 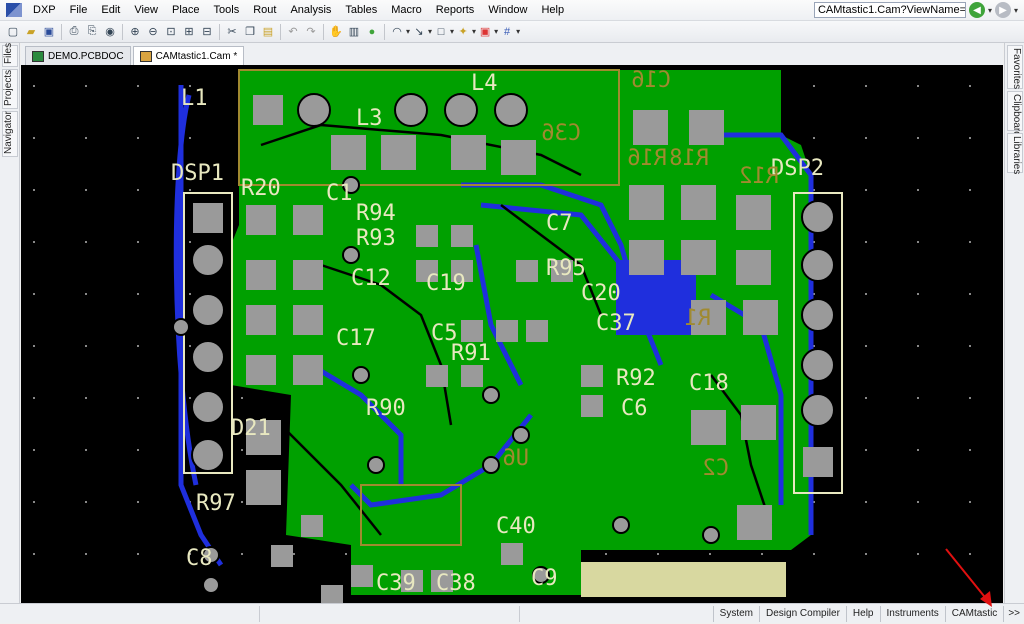 What do you see at coordinates (189, 32) in the screenshot?
I see `zoom-fit-icon: ⊞` at bounding box center [189, 32].